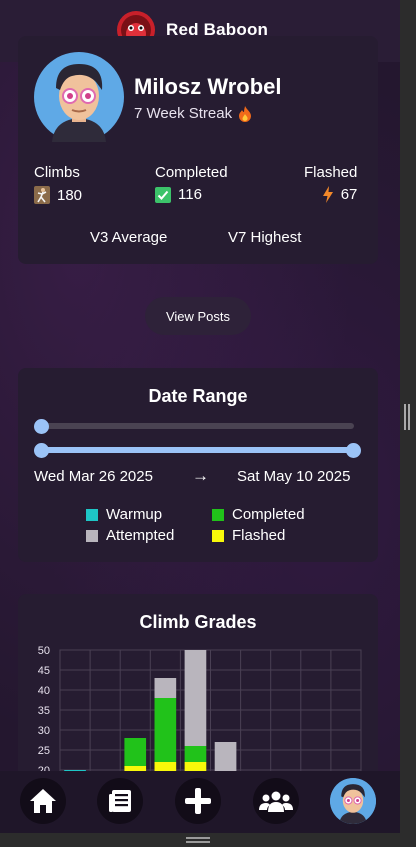 The width and height of the screenshot is (416, 847). Describe the element at coordinates (218, 535) in the screenshot. I see `flashed-swatch` at that location.